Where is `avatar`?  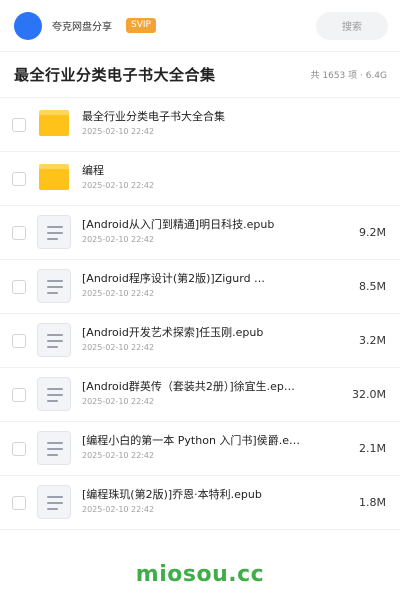 avatar is located at coordinates (28, 25).